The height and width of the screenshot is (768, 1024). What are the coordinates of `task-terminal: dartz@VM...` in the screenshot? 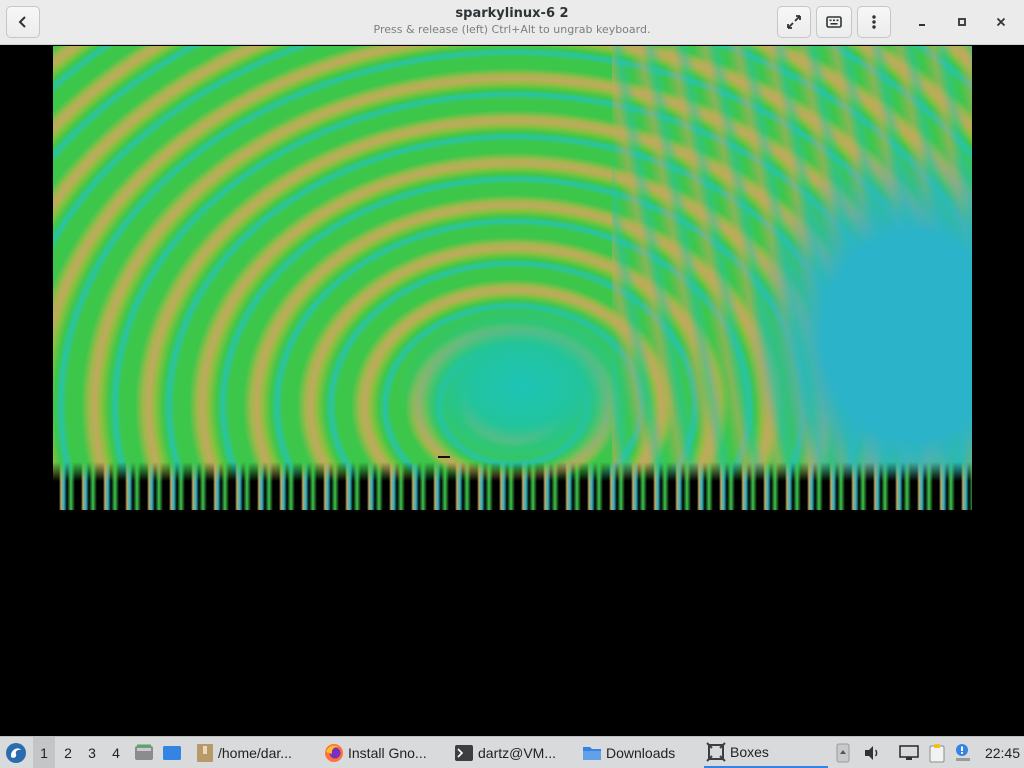 It's located at (511, 752).